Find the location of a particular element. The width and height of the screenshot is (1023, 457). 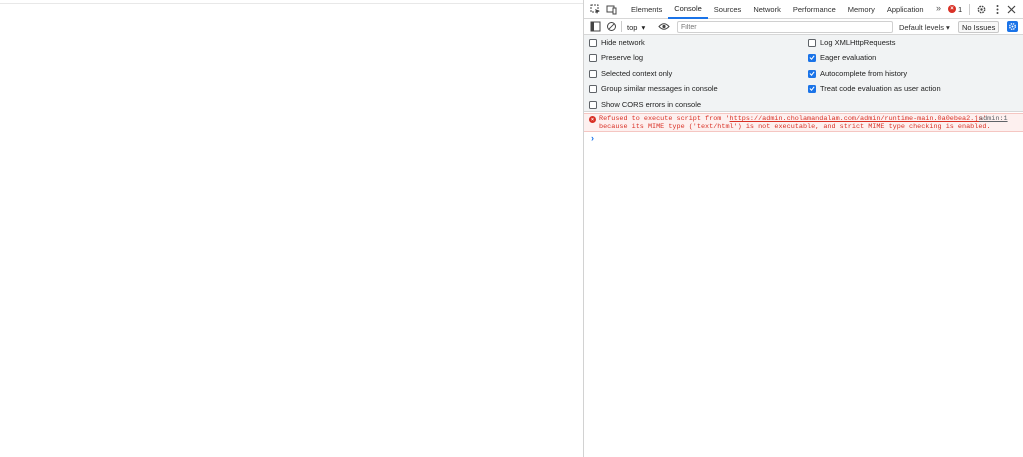

option-label: Selected context only is located at coordinates (637, 73).